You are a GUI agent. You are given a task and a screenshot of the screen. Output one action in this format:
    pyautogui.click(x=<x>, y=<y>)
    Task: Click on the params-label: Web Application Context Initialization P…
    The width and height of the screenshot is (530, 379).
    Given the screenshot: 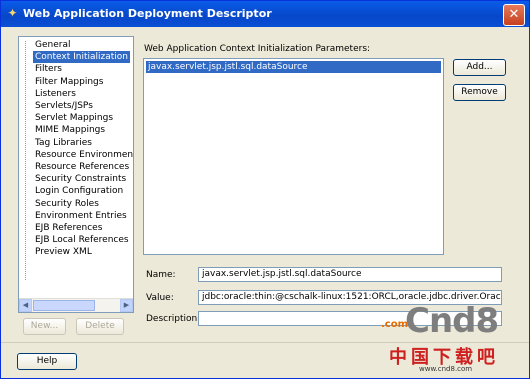 What is the action you would take?
    pyautogui.click(x=257, y=49)
    